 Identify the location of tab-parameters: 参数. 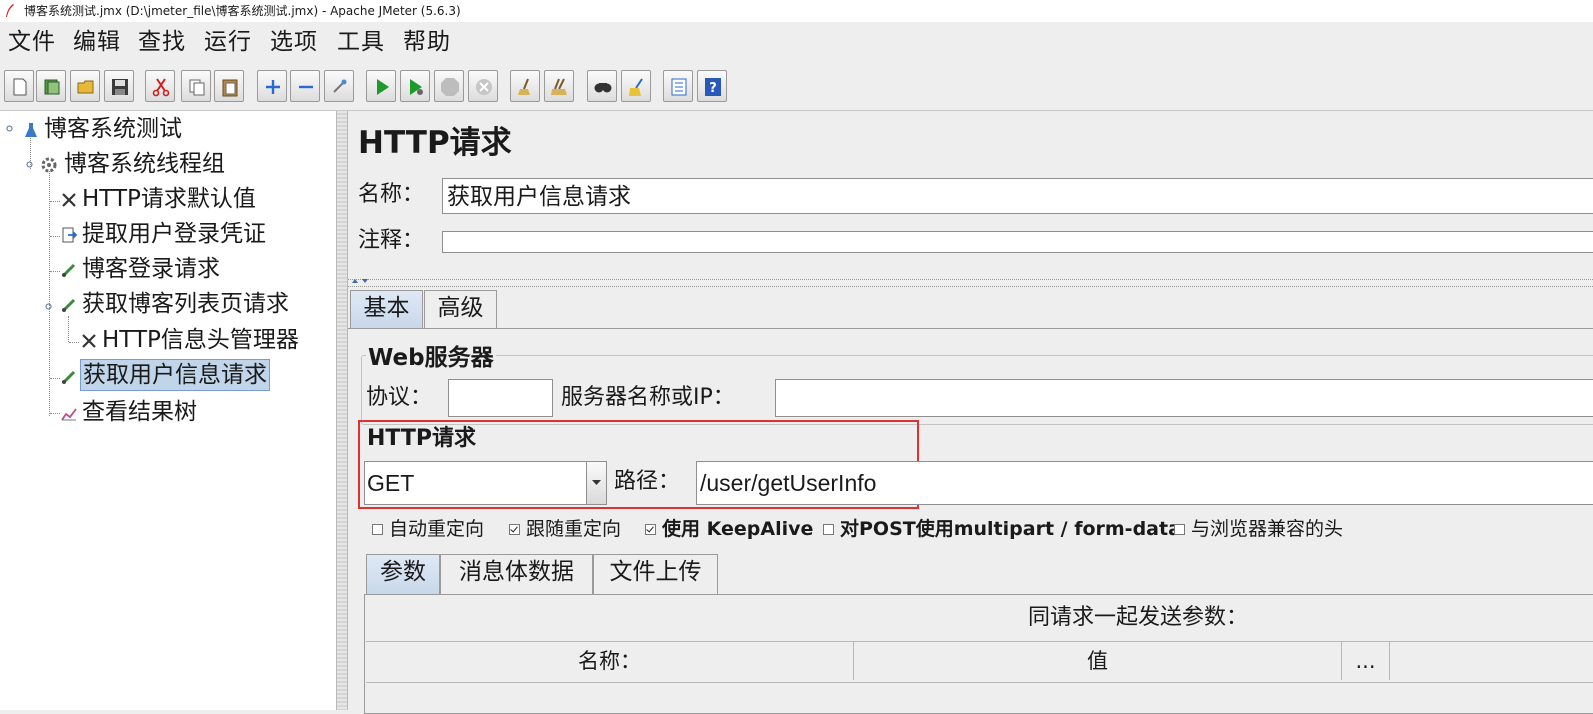
(403, 574).